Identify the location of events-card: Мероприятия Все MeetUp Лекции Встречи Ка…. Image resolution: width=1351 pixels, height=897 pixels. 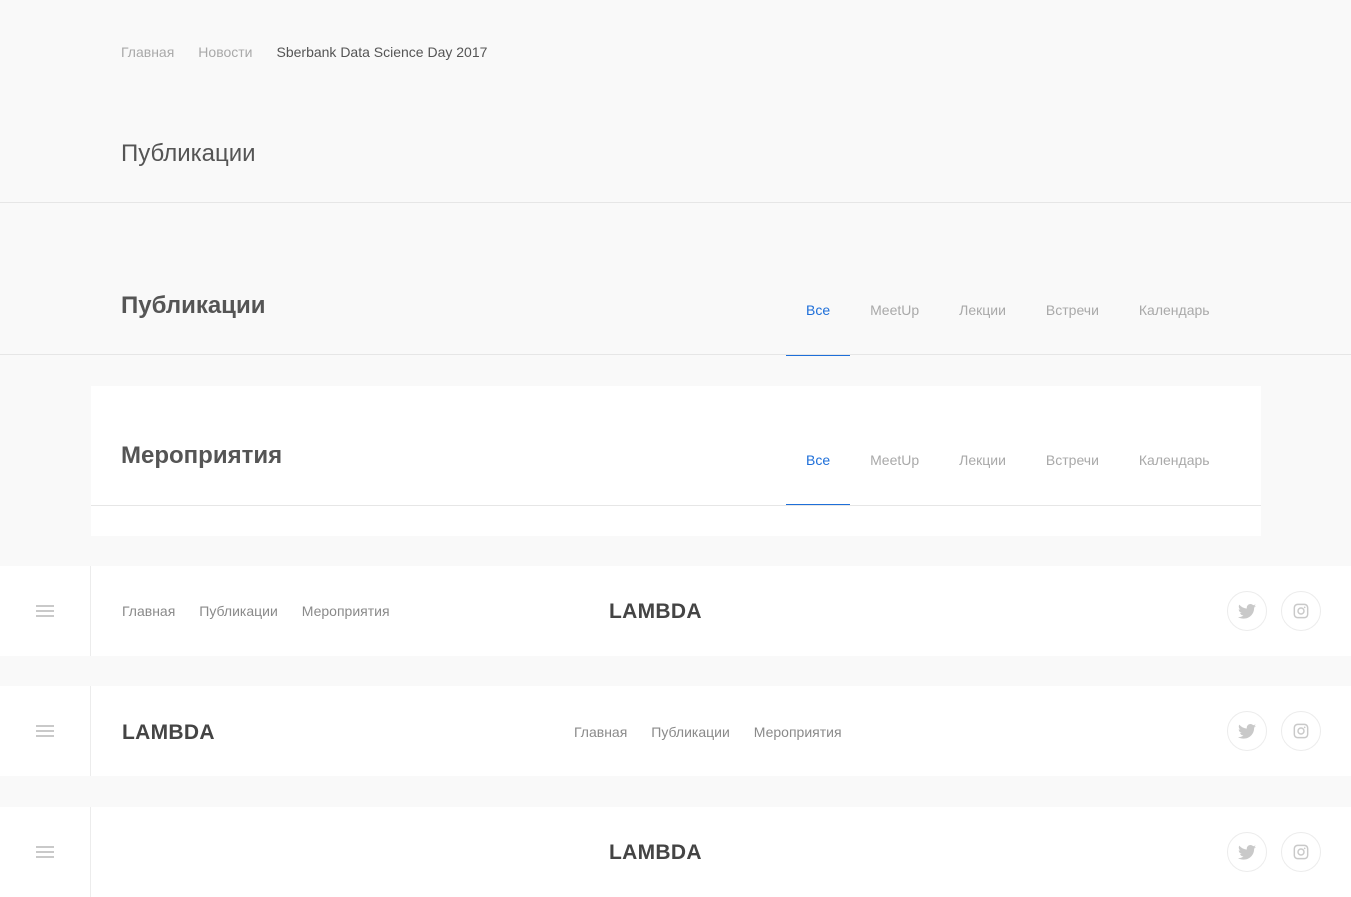
(676, 461).